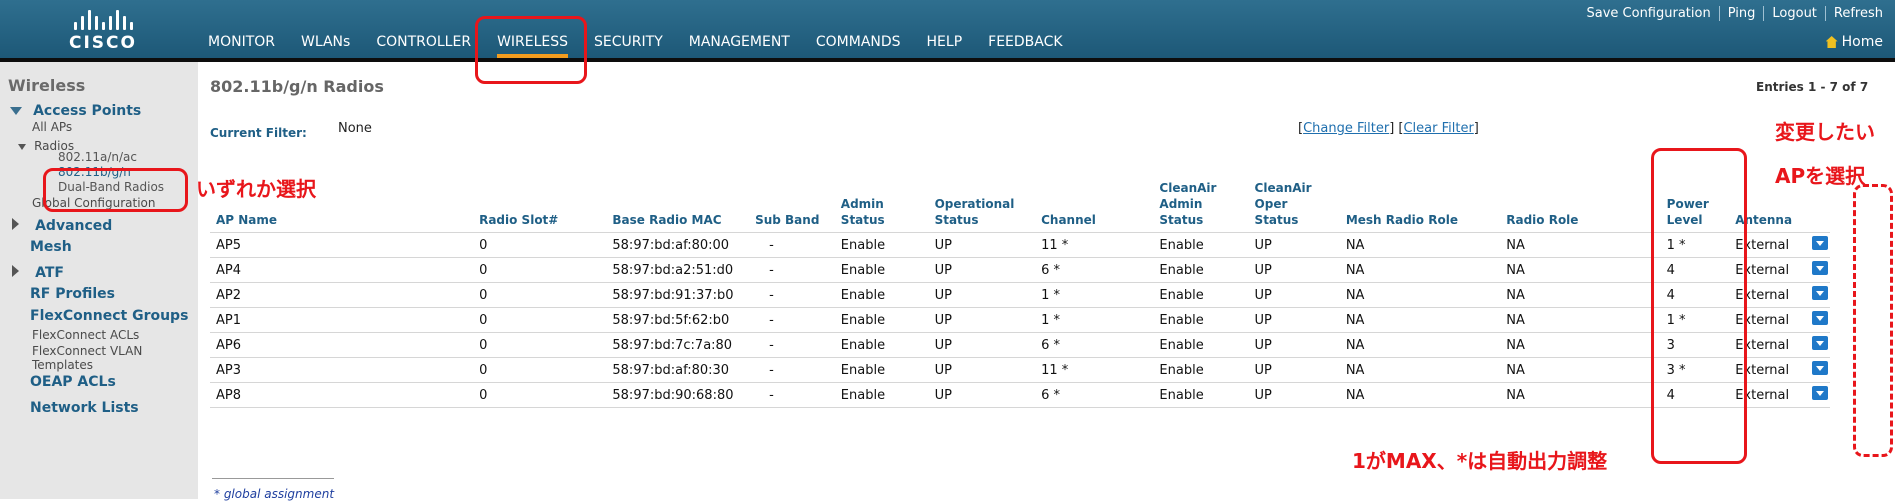 This screenshot has height=501, width=1895. Describe the element at coordinates (1795, 13) in the screenshot. I see `logout-link: Logout` at that location.